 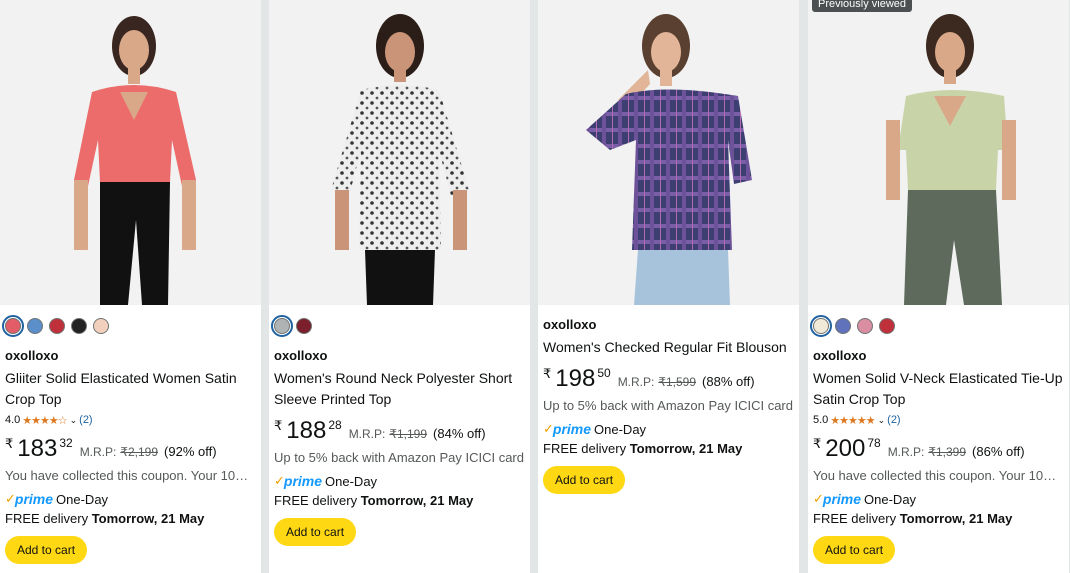 I want to click on price-row: ₹ 200 78 M.R.P: ₹1,399 (86% off), so click(x=938, y=450).